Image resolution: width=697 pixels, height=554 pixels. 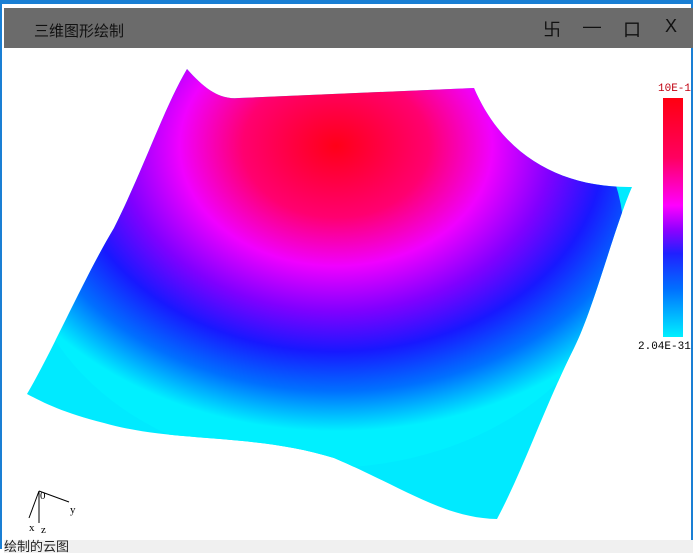 I want to click on pin-button: 卐, so click(x=552, y=29).